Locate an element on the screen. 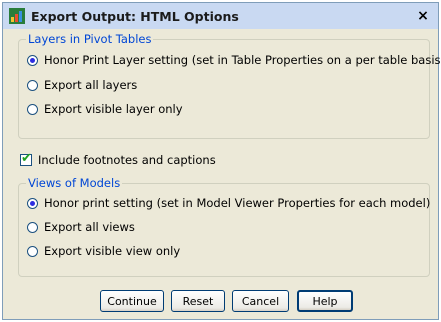 The width and height of the screenshot is (441, 322). models-group-legend: Views of Models is located at coordinates (74, 183).